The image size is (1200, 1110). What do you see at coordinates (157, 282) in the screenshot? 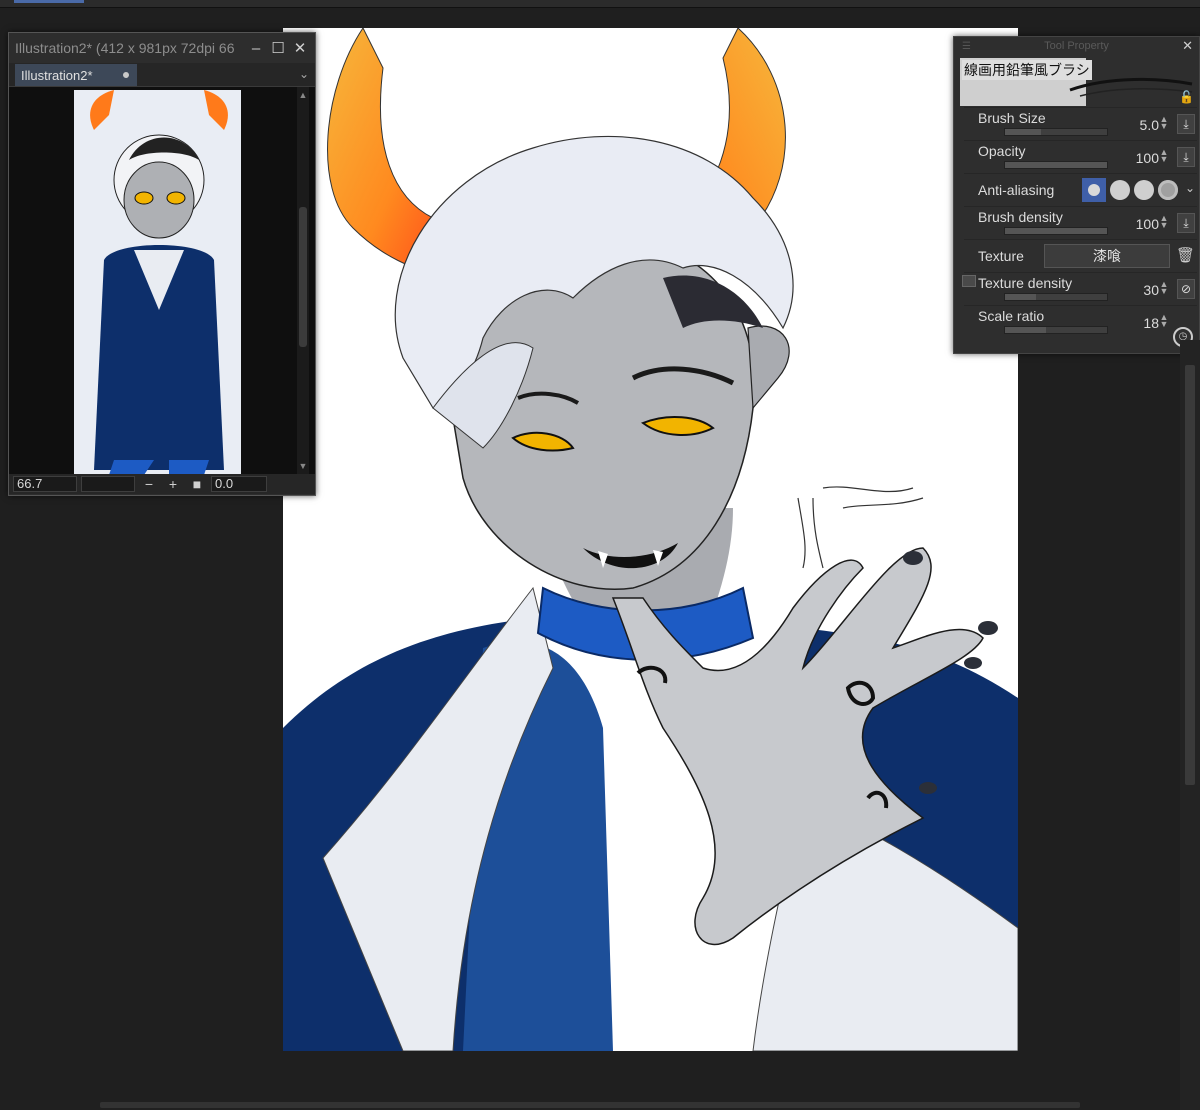
I see `navigator-thumbnail` at bounding box center [157, 282].